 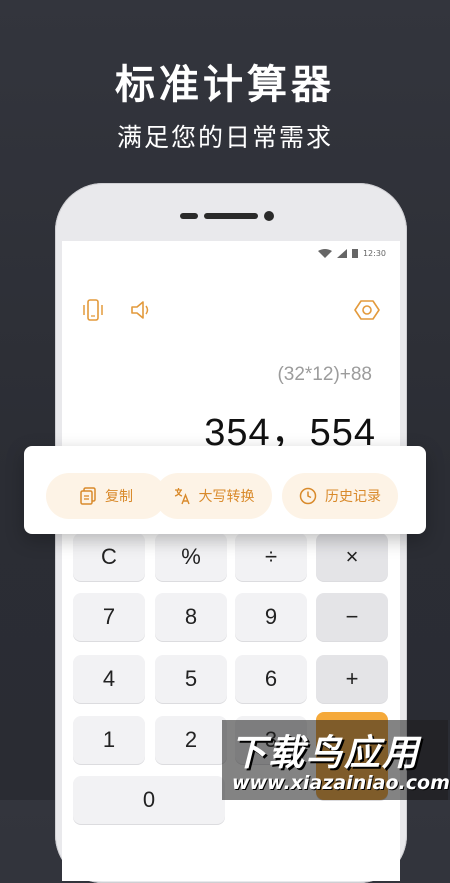 What do you see at coordinates (374, 253) in the screenshot?
I see `status-time: 12:30` at bounding box center [374, 253].